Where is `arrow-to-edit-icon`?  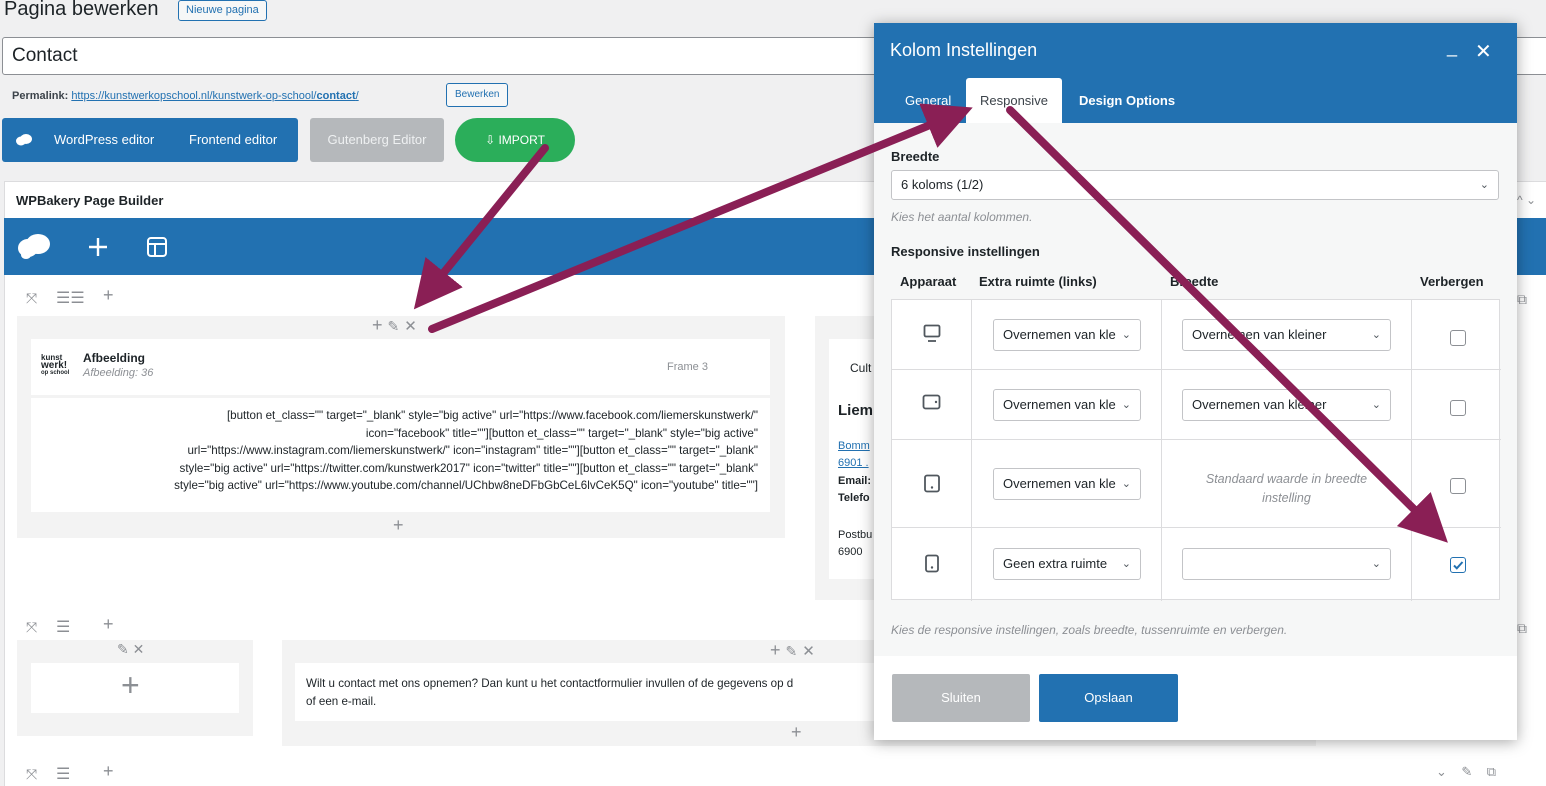 arrow-to-edit-icon is located at coordinates (481, 227).